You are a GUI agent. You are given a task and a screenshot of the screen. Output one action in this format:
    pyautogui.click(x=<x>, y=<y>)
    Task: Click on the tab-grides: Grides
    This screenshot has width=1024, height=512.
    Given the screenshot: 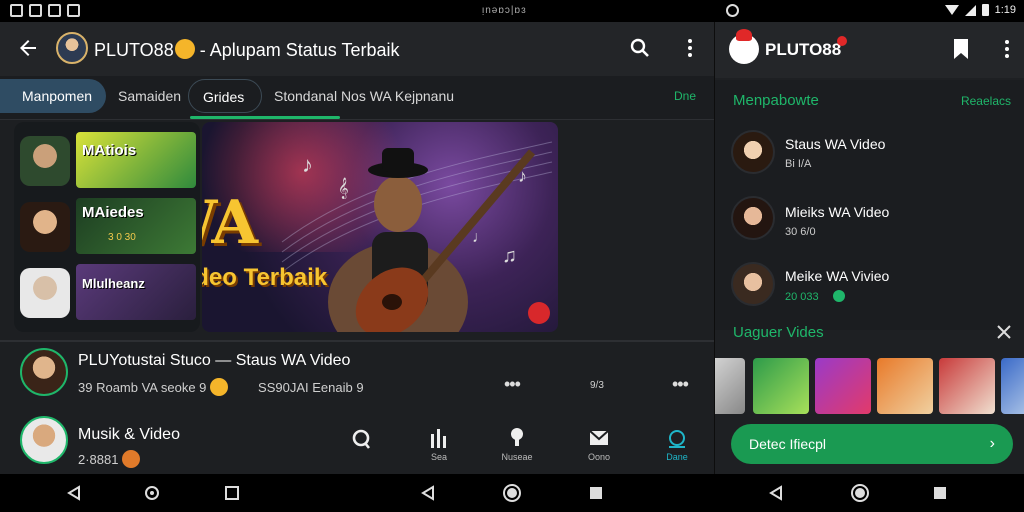 What is the action you would take?
    pyautogui.click(x=225, y=96)
    